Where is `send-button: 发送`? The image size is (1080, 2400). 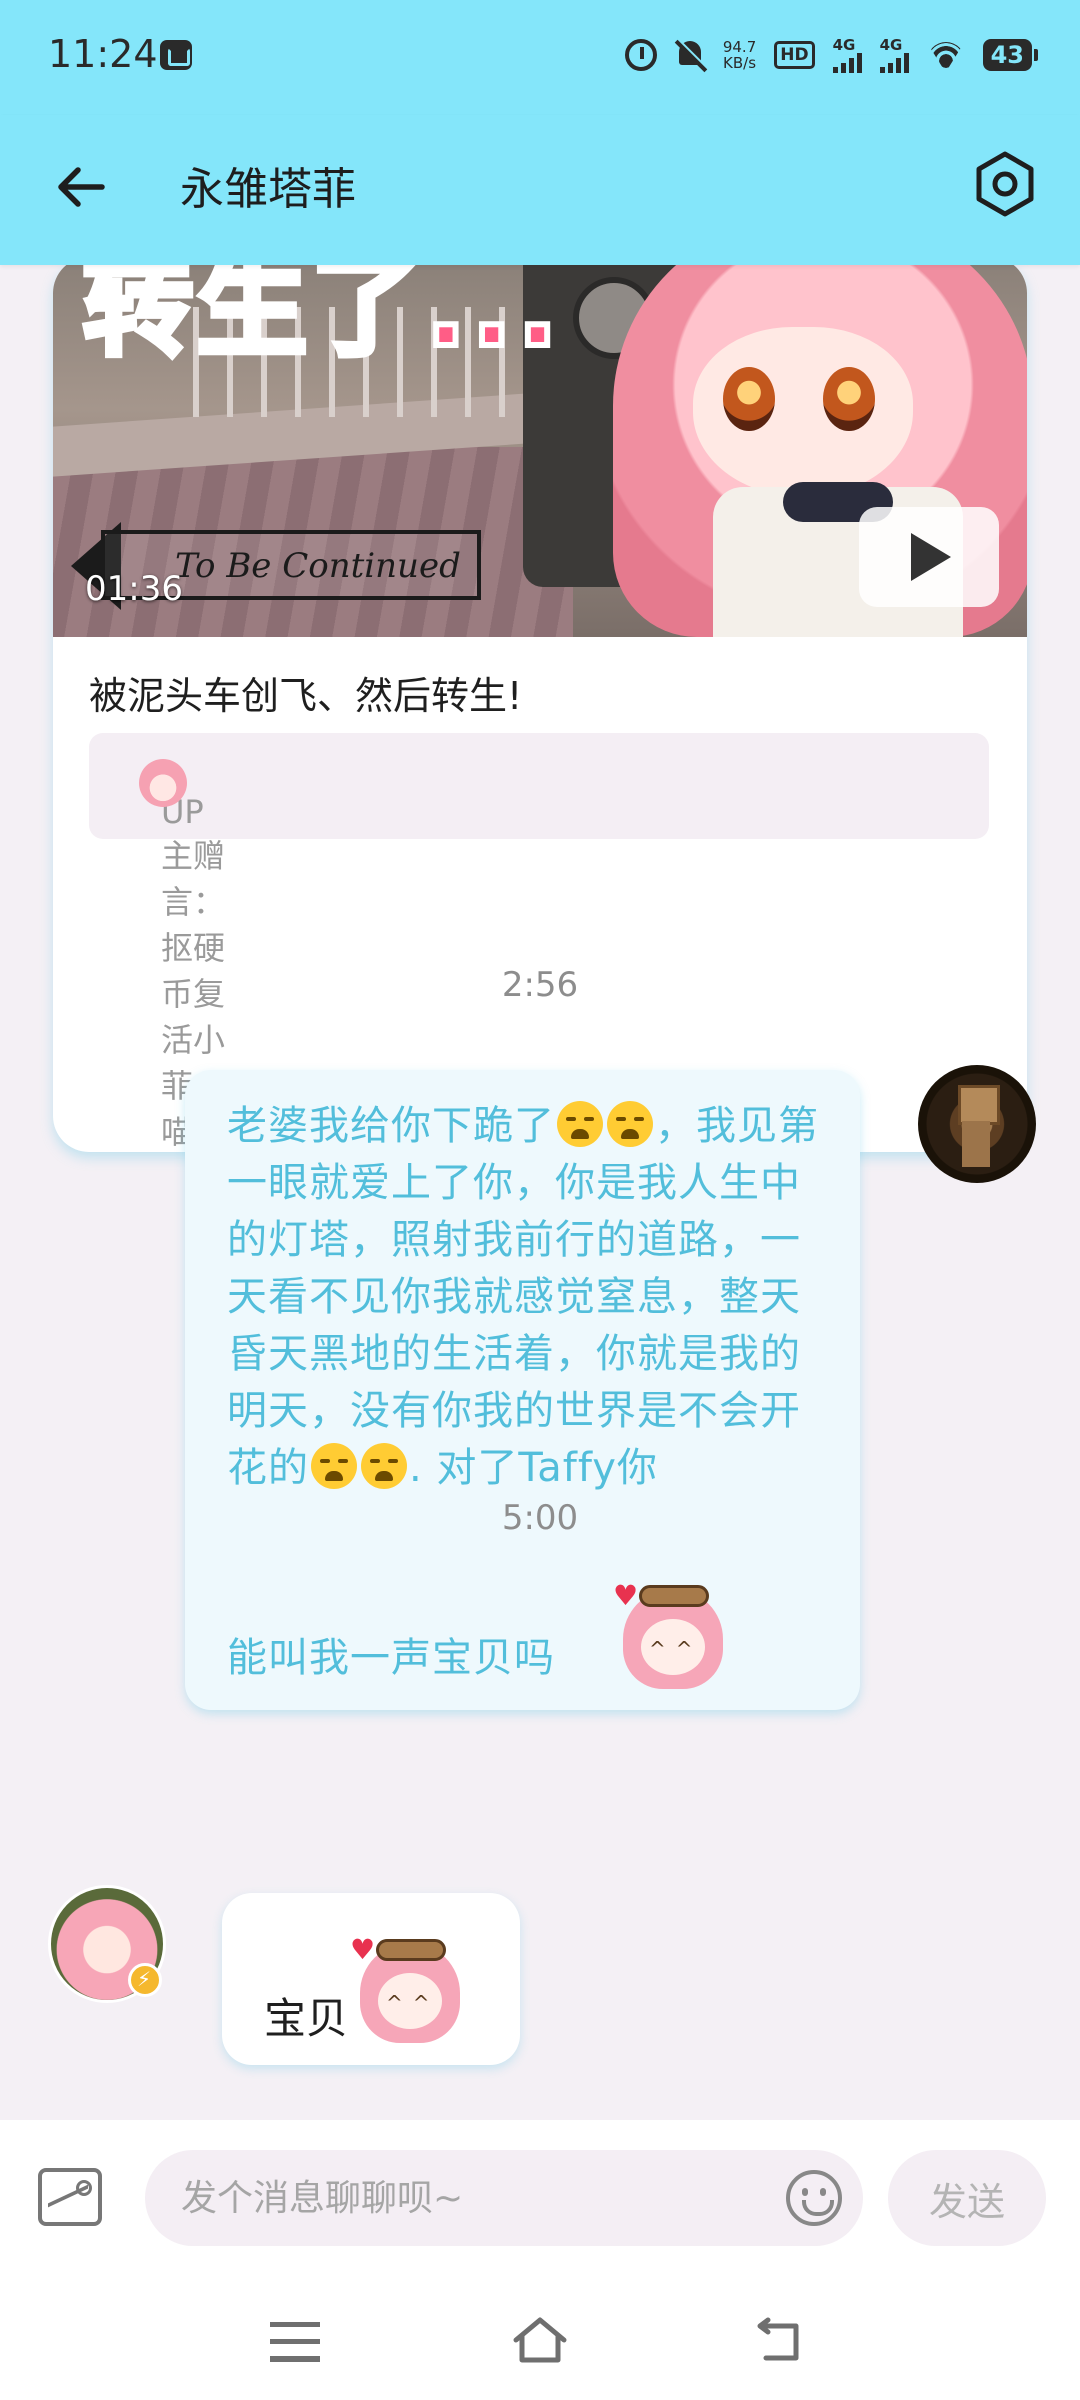 send-button: 发送 is located at coordinates (967, 2198).